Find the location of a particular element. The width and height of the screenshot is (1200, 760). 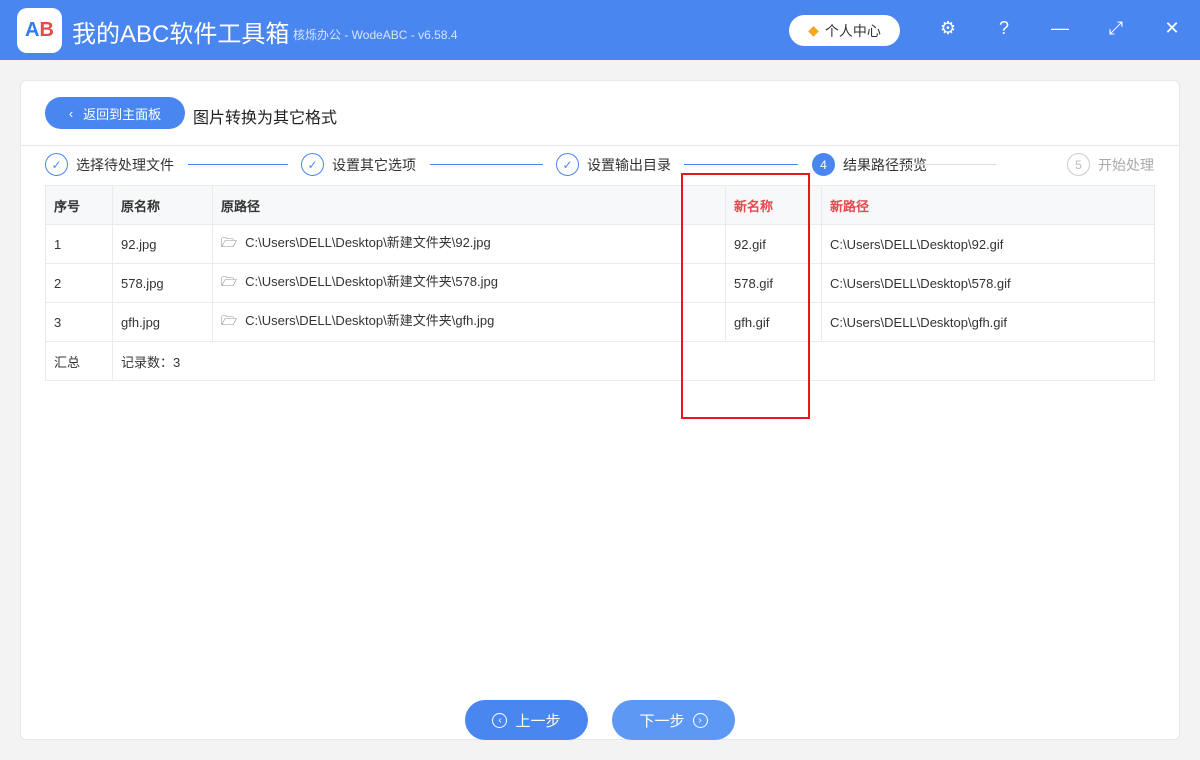

user-center-button: ◆ 个人中心 is located at coordinates (844, 30).